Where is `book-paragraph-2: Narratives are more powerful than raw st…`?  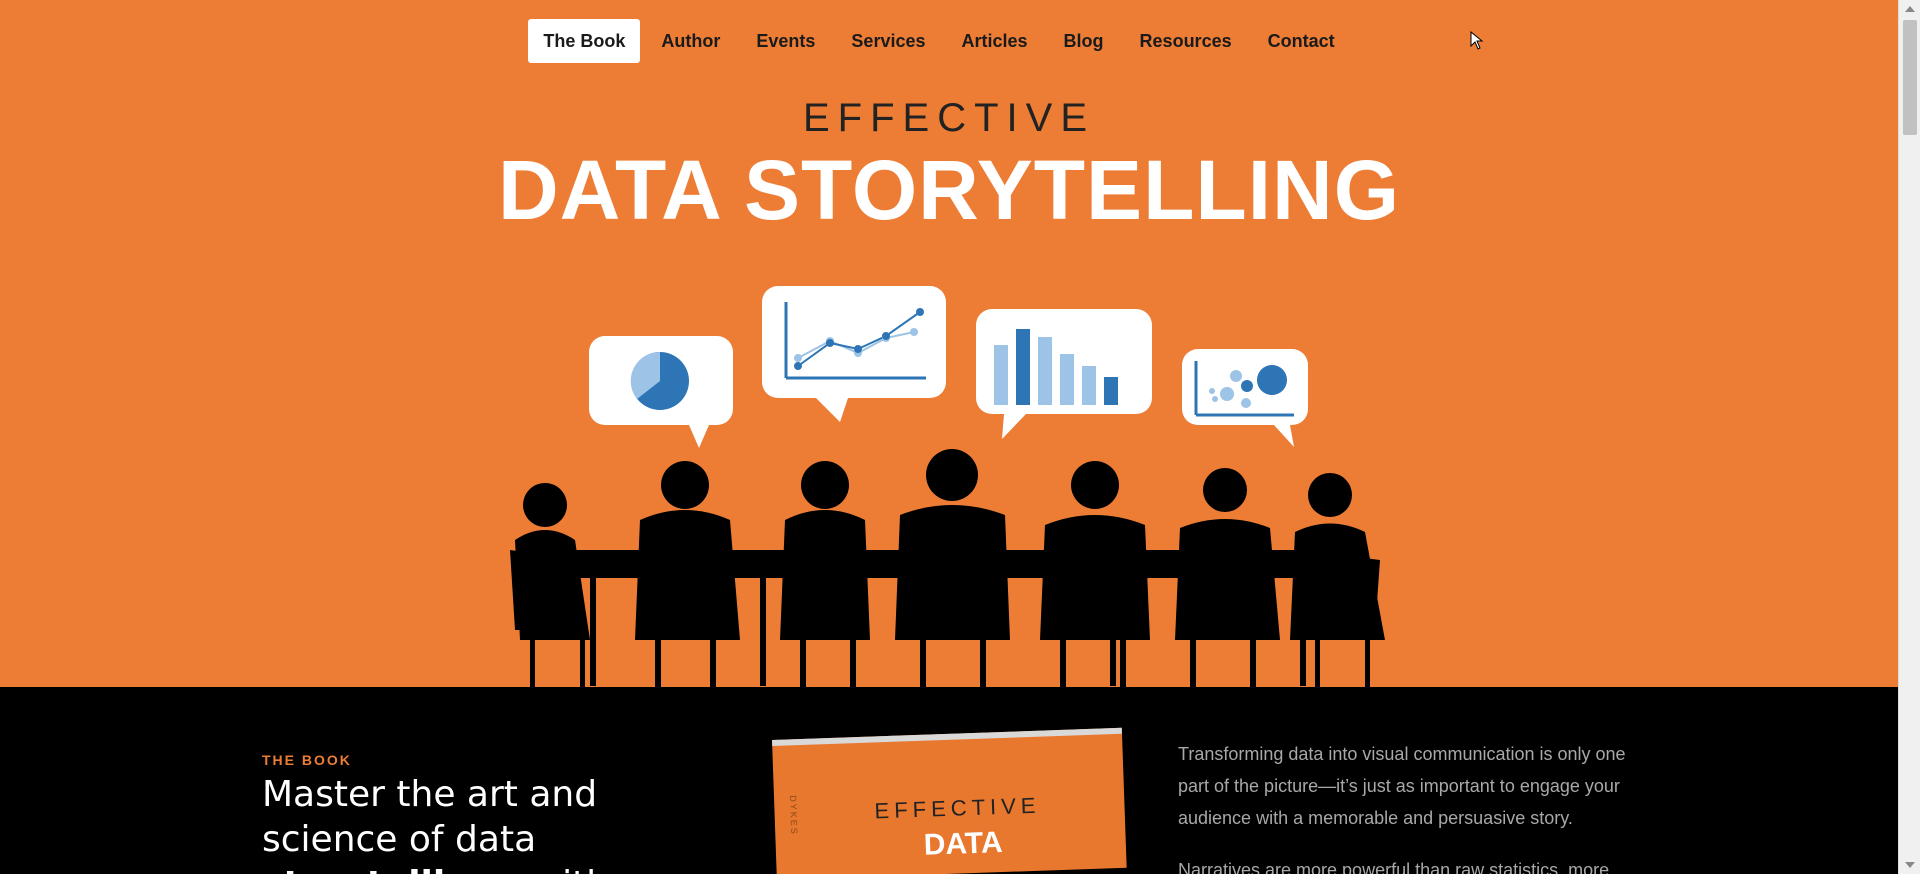 book-paragraph-2: Narratives are more powerful than raw st… is located at coordinates (1394, 867).